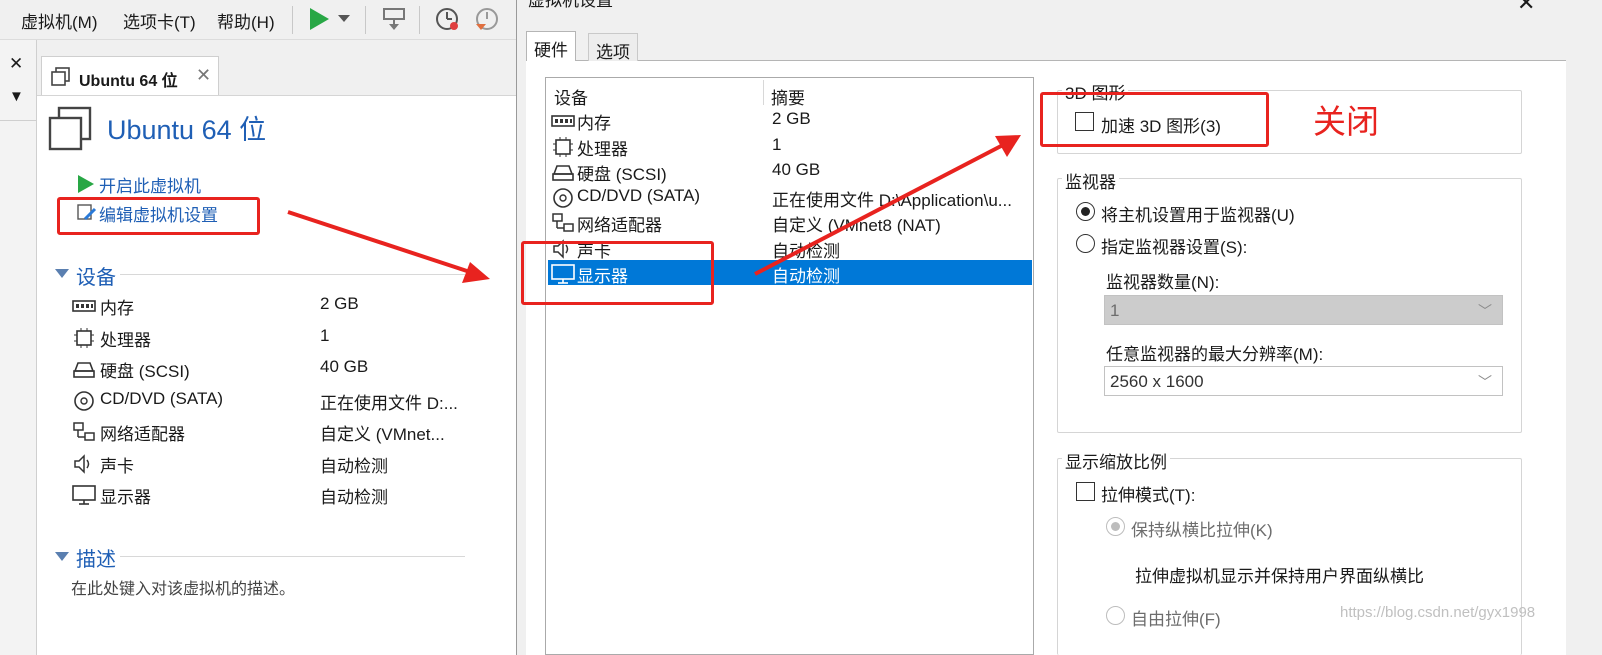 The height and width of the screenshot is (655, 1602). What do you see at coordinates (879, 209) in the screenshot?
I see `arrow-to-3d` at bounding box center [879, 209].